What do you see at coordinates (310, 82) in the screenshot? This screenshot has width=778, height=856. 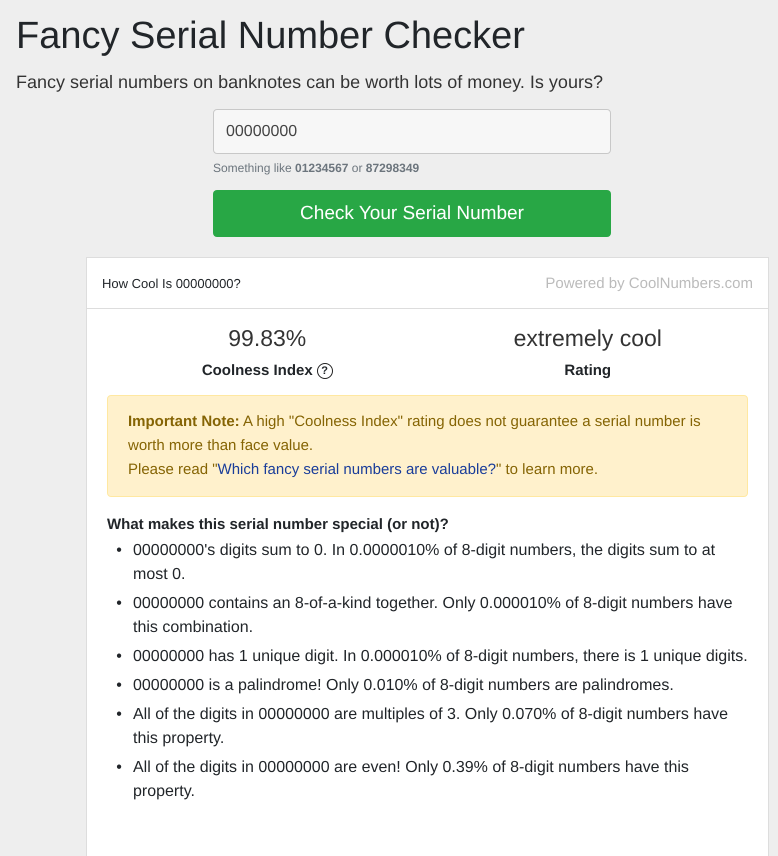 I see `page-subtitle: Fancy serial numbers on banknotes can be worth lots of money. Is yours?` at bounding box center [310, 82].